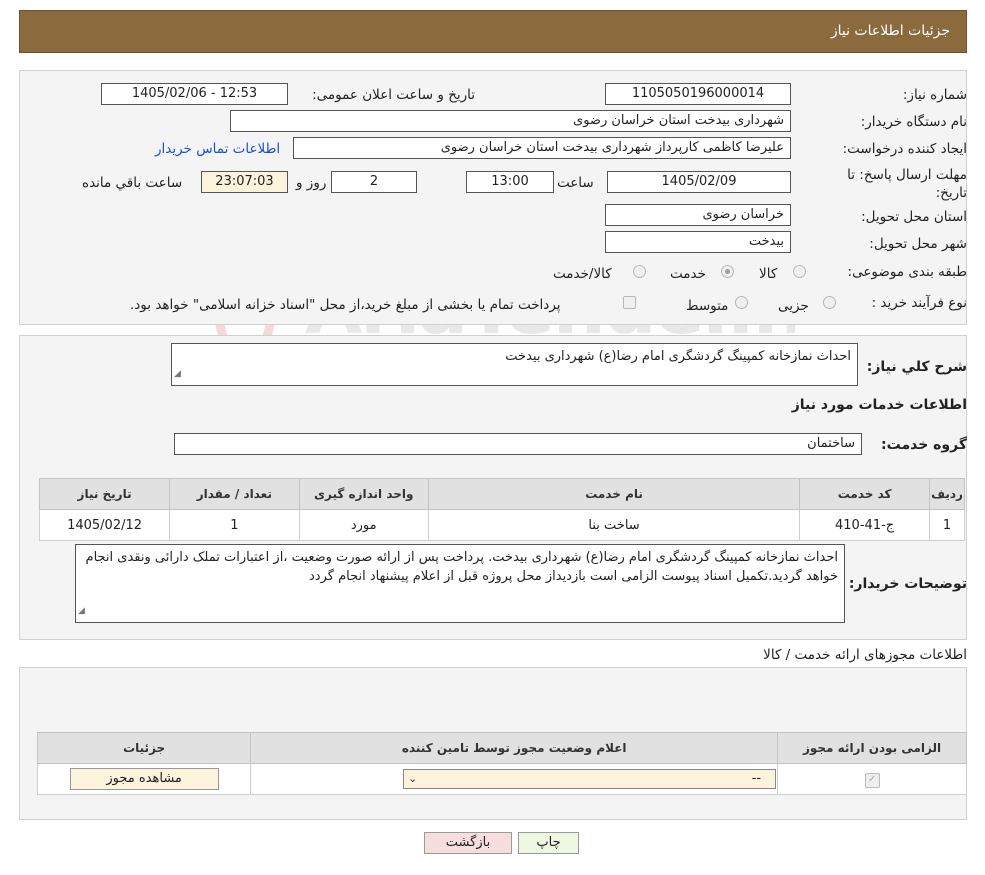 This screenshot has width=985, height=875. What do you see at coordinates (919, 303) in the screenshot?
I see `process-label: نوع فرآیند خرید :` at bounding box center [919, 303].